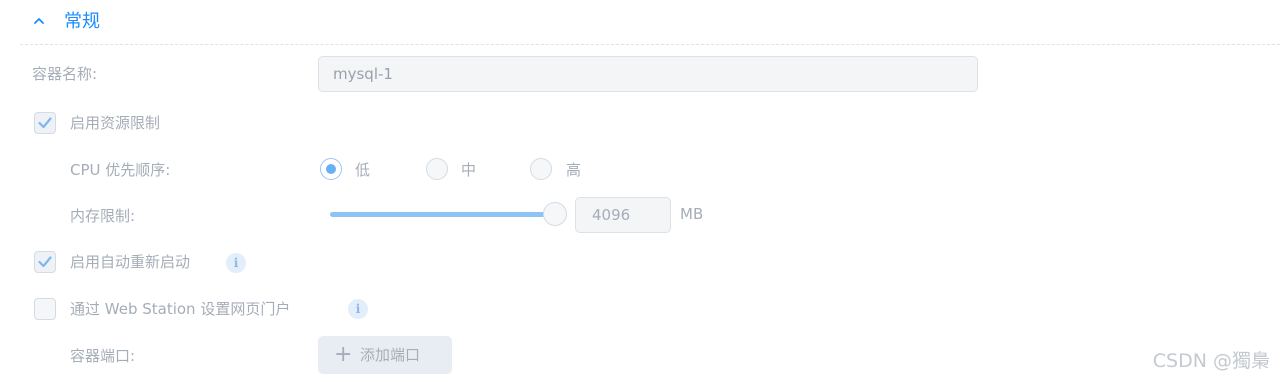 The image size is (1280, 382). I want to click on memory-value-input: 4096, so click(623, 215).